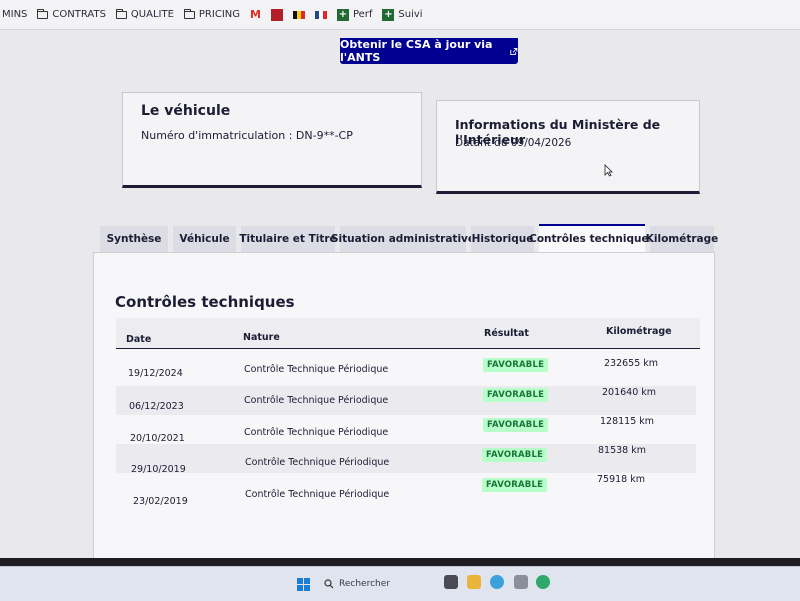  Describe the element at coordinates (627, 421) in the screenshot. I see `row-km: 128115 km` at that location.